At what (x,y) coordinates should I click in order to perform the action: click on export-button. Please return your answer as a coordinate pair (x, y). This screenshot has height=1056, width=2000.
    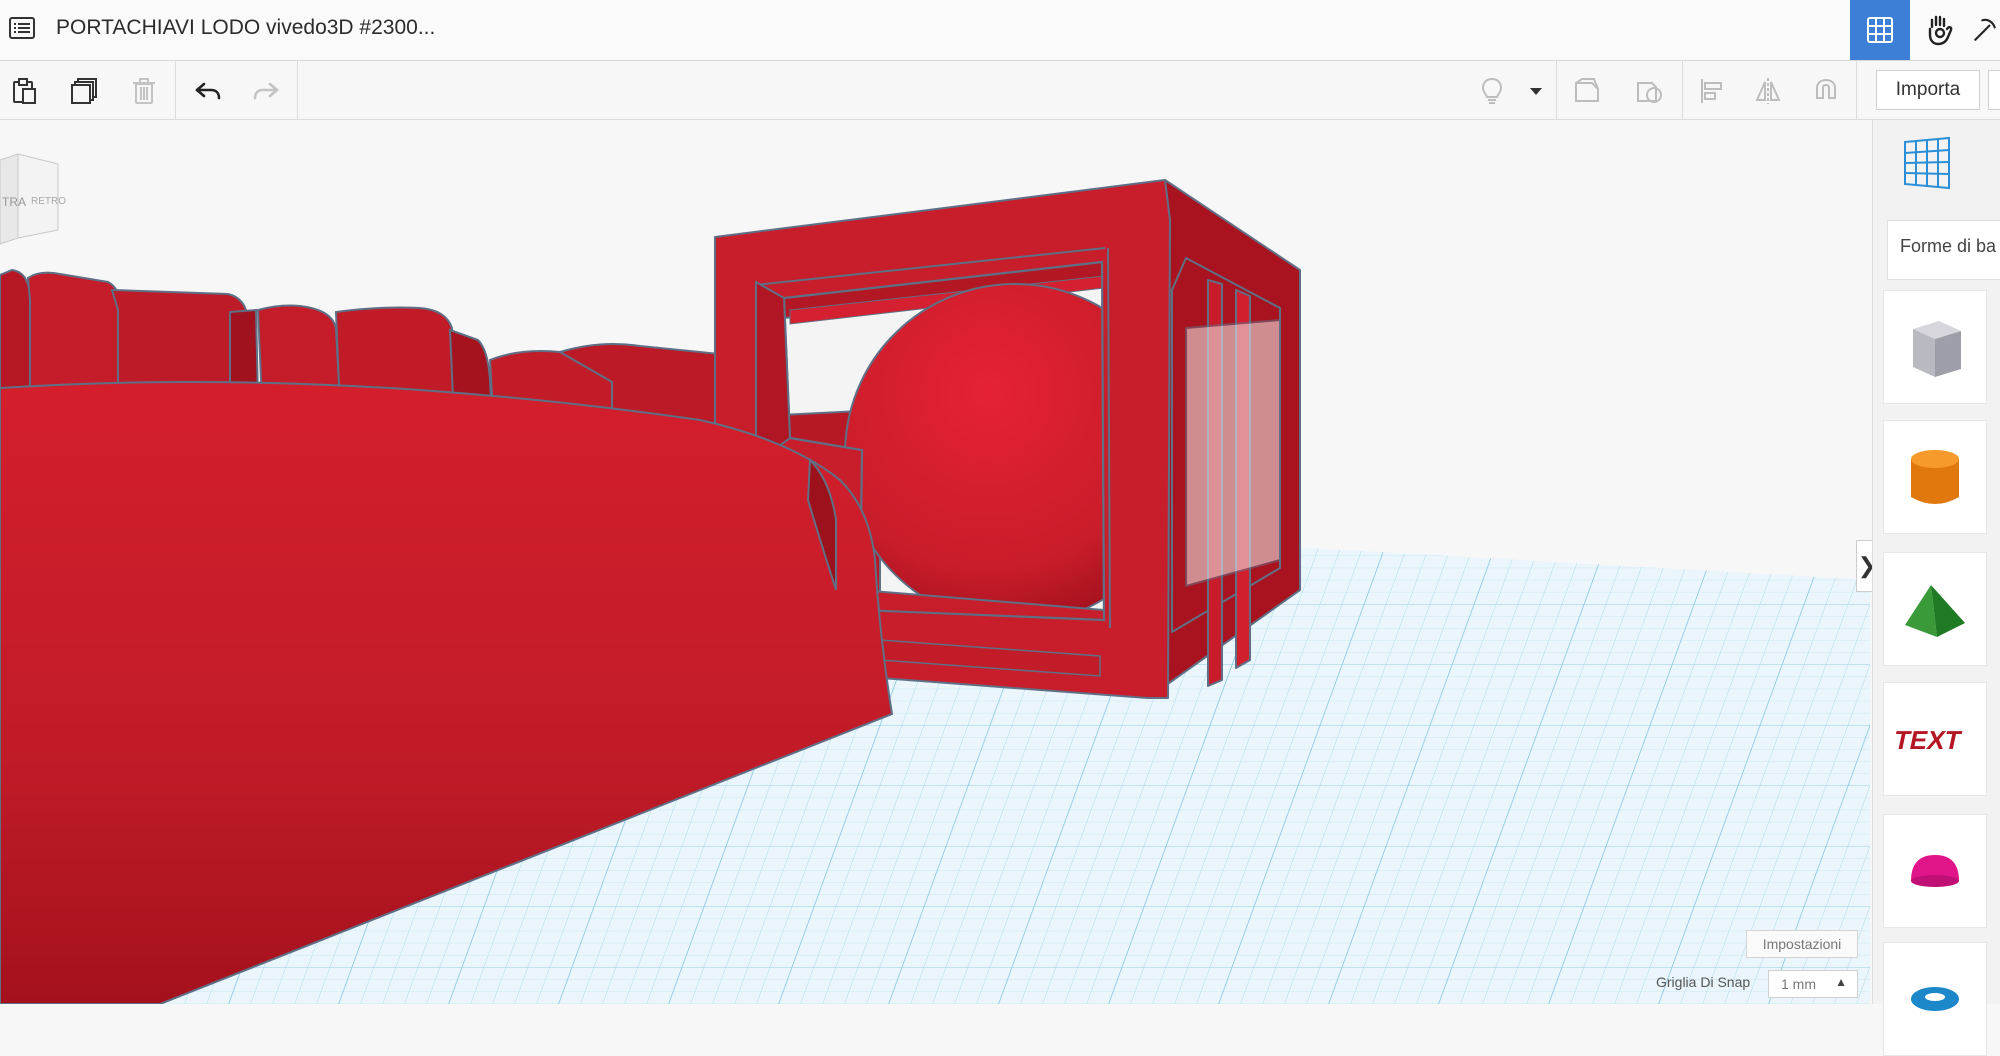
    Looking at the image, I should click on (1994, 90).